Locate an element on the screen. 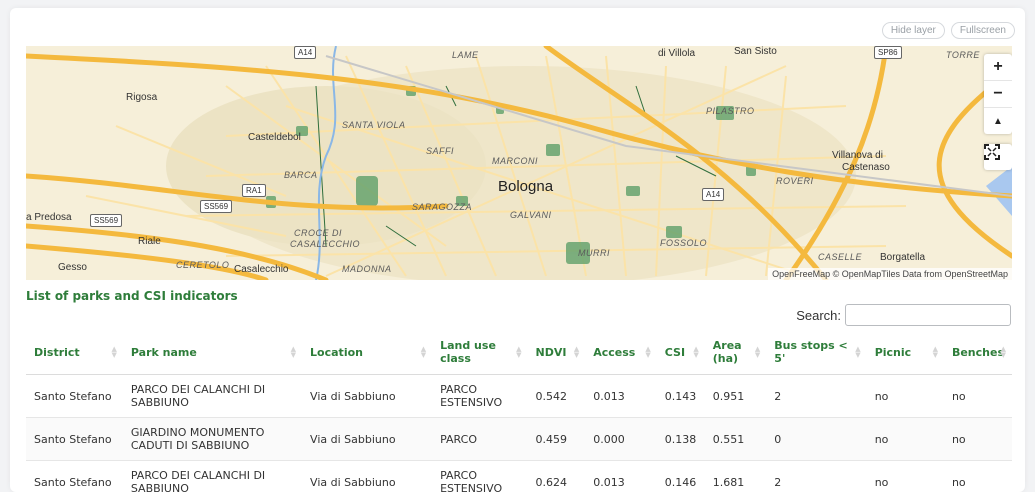 The width and height of the screenshot is (1035, 492). map-district-fossolo: FOSSOLO is located at coordinates (684, 243).